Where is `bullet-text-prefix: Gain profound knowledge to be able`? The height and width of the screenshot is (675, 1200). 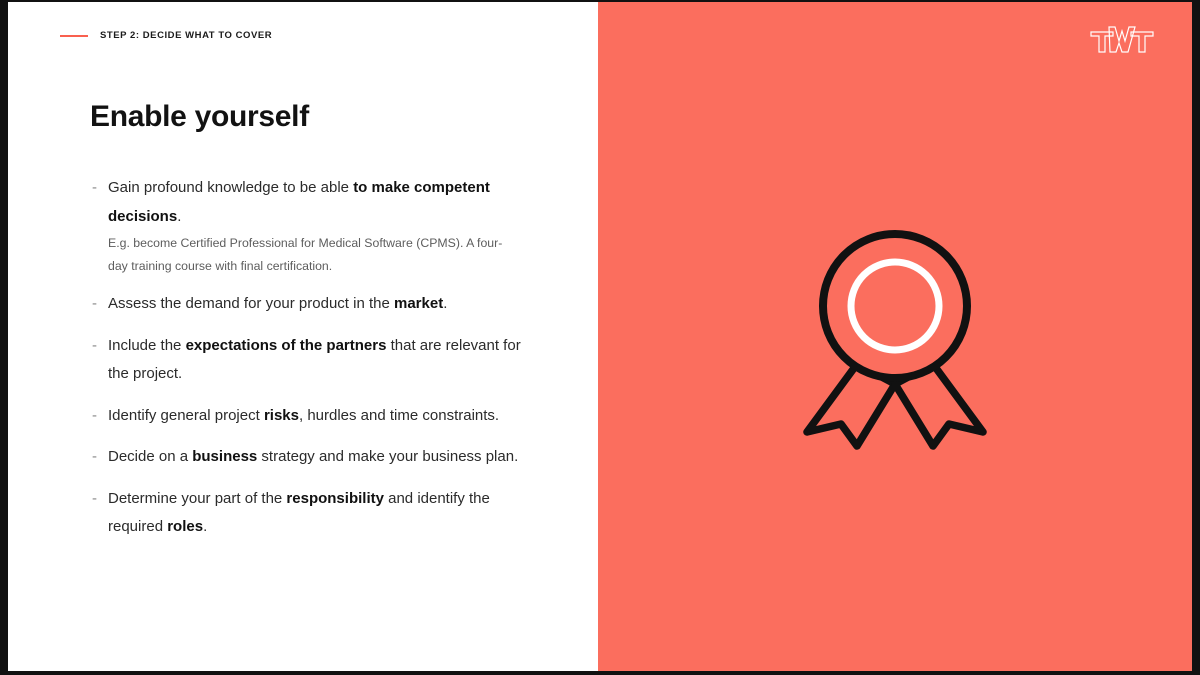
bullet-text-prefix: Gain profound knowledge to be able is located at coordinates (231, 187).